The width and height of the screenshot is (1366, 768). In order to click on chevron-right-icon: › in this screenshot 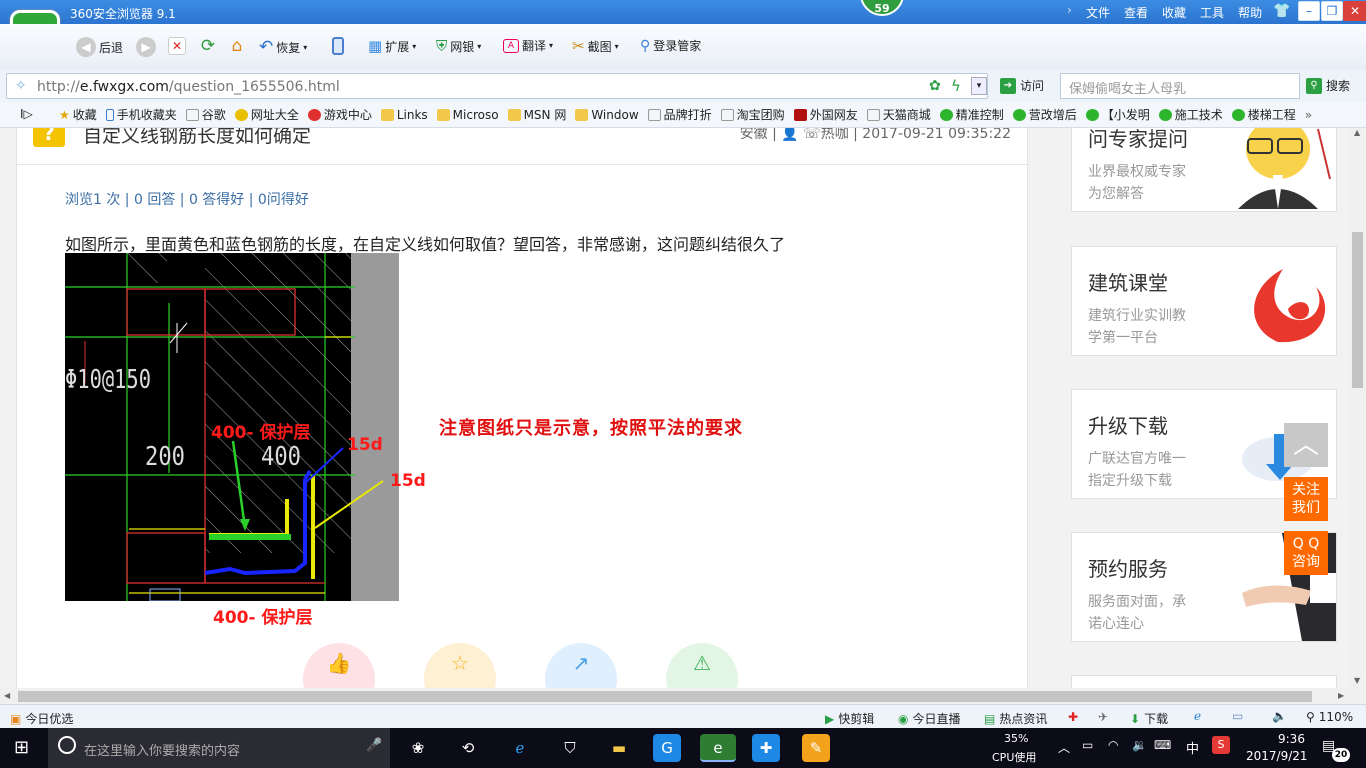, I will do `click(1069, 10)`.